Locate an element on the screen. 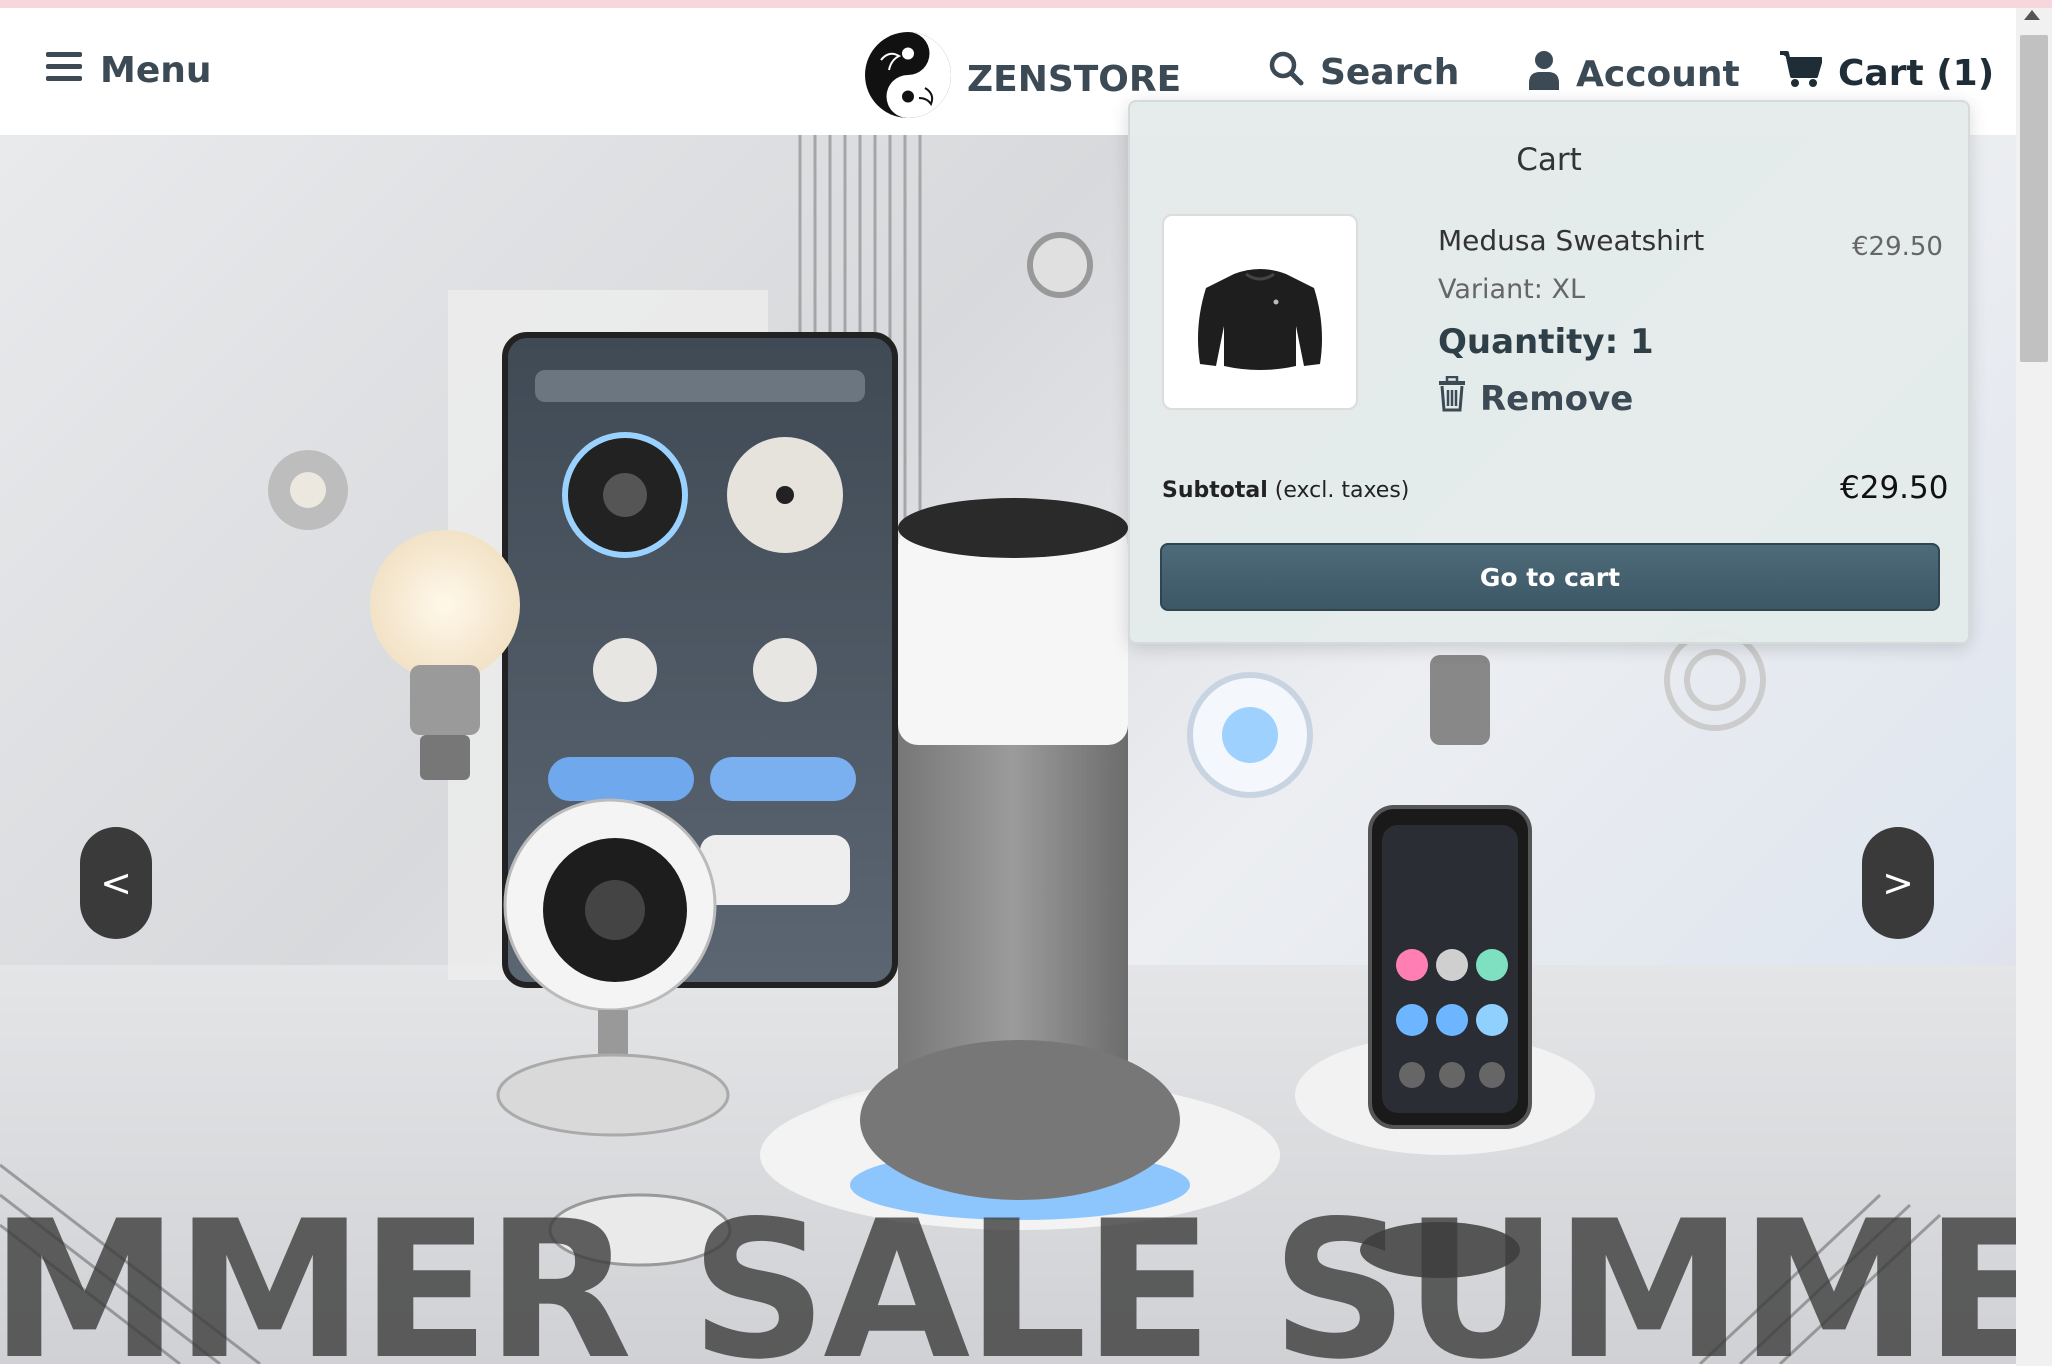 This screenshot has height=1366, width=2052. cart-item-name: Medusa Sweatshirt is located at coordinates (1571, 240).